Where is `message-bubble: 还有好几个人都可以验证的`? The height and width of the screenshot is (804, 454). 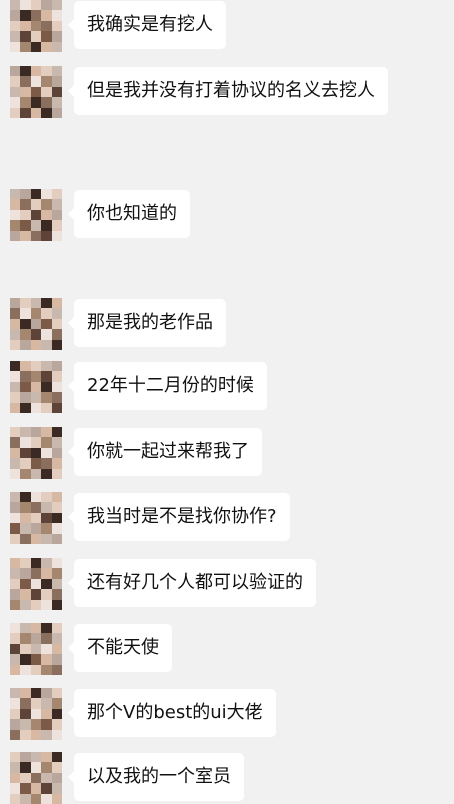 message-bubble: 还有好几个人都可以验证的 is located at coordinates (192, 583).